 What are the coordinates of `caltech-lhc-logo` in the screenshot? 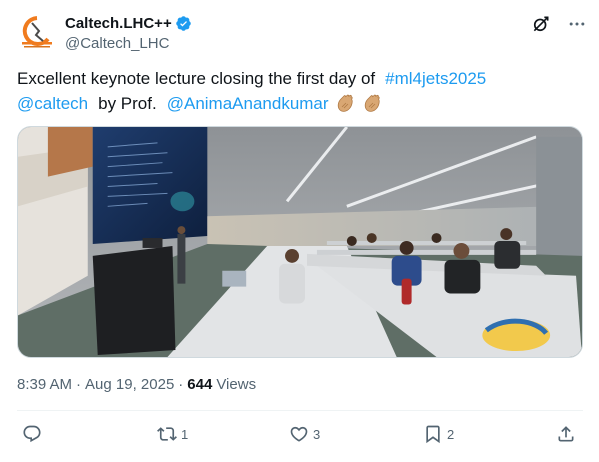 It's located at (37, 33).